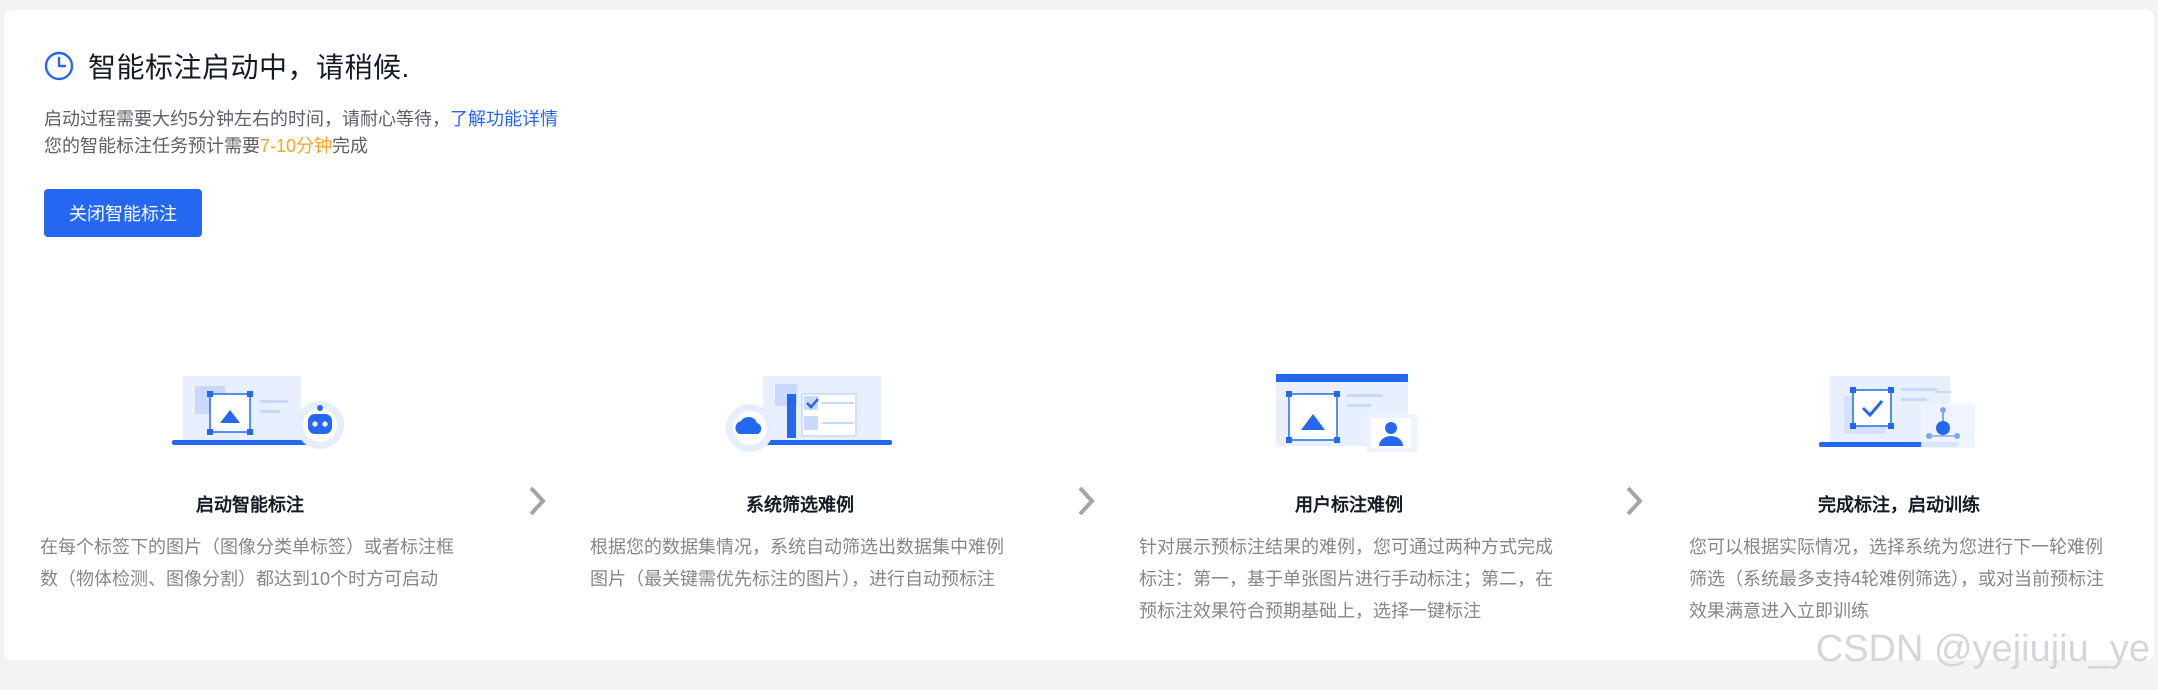 Image resolution: width=2158 pixels, height=690 pixels. Describe the element at coordinates (1899, 505) in the screenshot. I see `step-title: 完成标注，启动训练` at that location.